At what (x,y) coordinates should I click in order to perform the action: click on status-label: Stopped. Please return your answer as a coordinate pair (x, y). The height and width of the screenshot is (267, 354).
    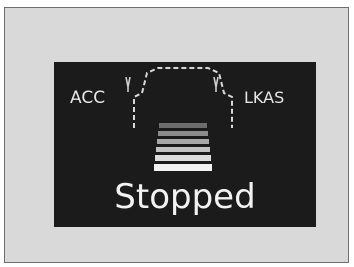
    Looking at the image, I should click on (185, 197).